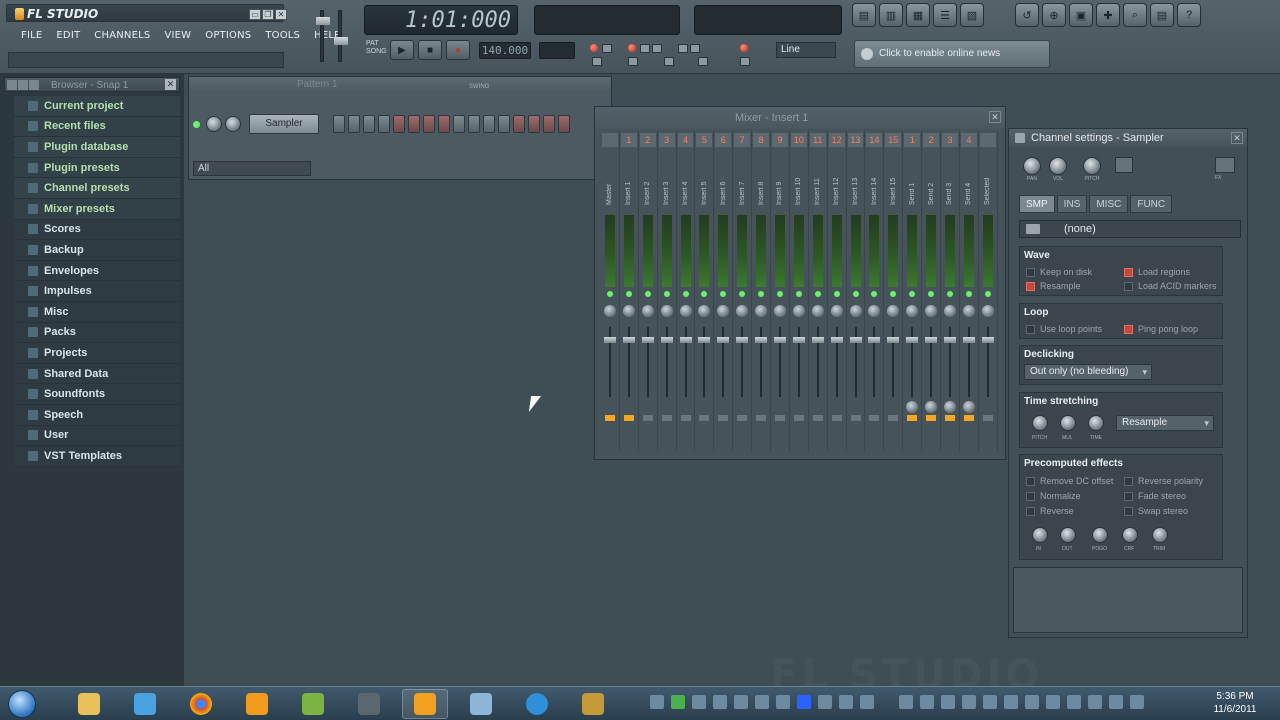 This screenshot has height=720, width=1280. What do you see at coordinates (97, 415) in the screenshot?
I see `browser-item-speech: Speech` at bounding box center [97, 415].